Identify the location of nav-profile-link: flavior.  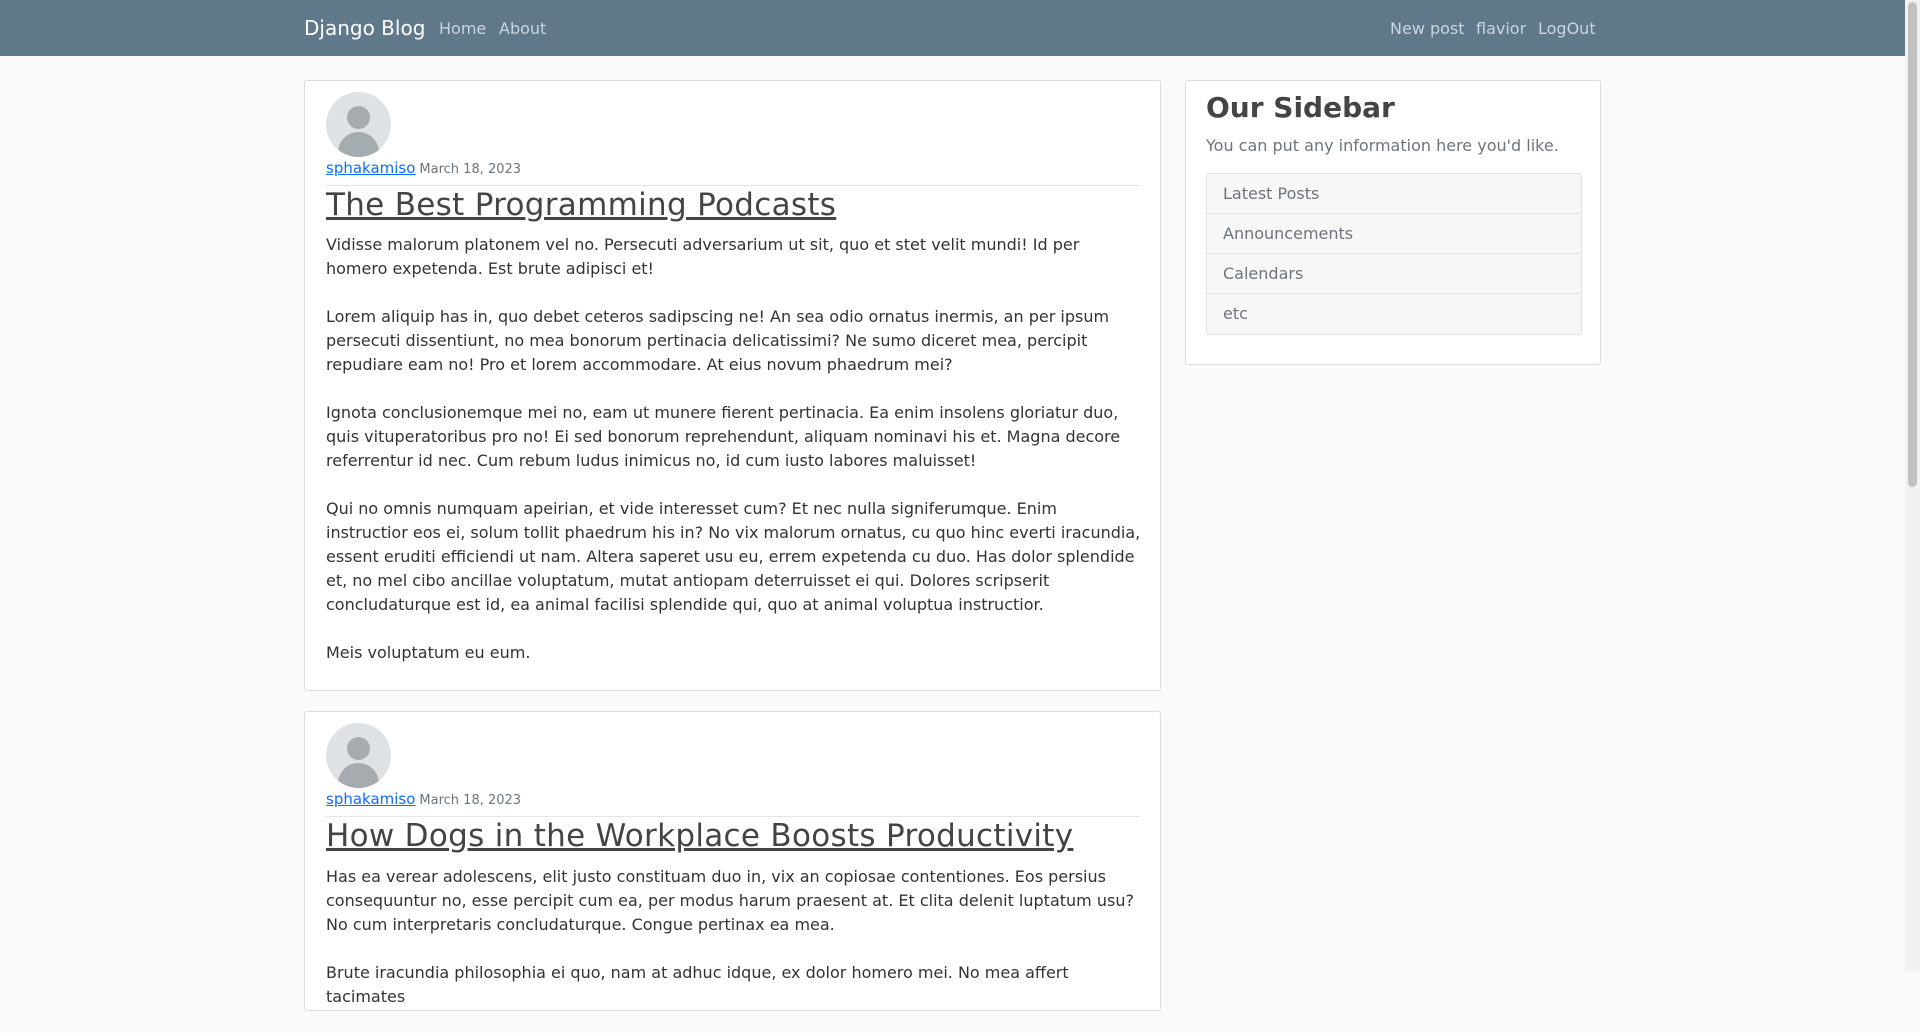
(1501, 28).